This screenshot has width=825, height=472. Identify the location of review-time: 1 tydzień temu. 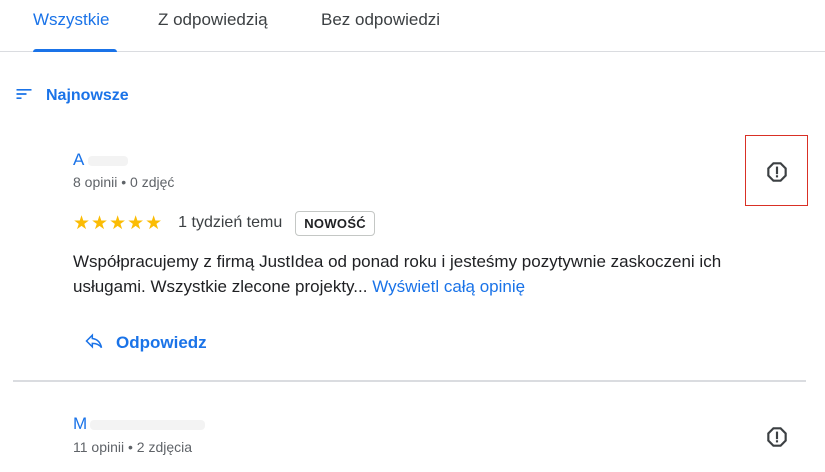
(230, 222).